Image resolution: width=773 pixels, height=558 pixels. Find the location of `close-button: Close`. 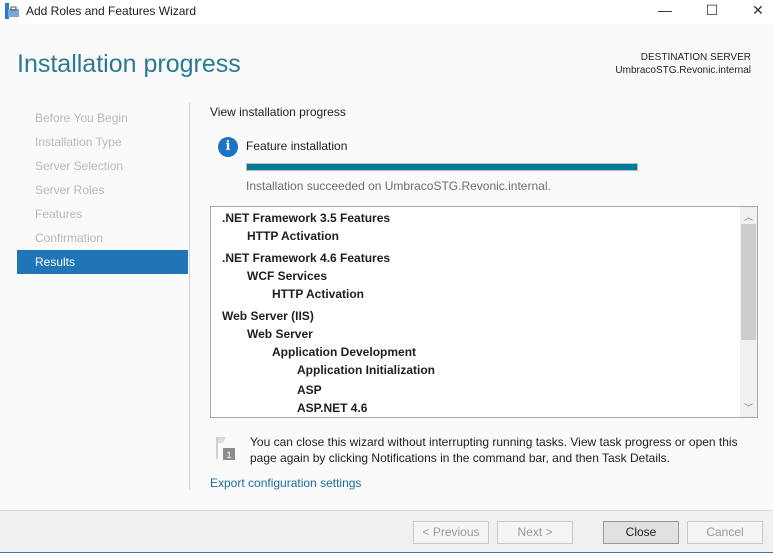

close-button: Close is located at coordinates (641, 532).